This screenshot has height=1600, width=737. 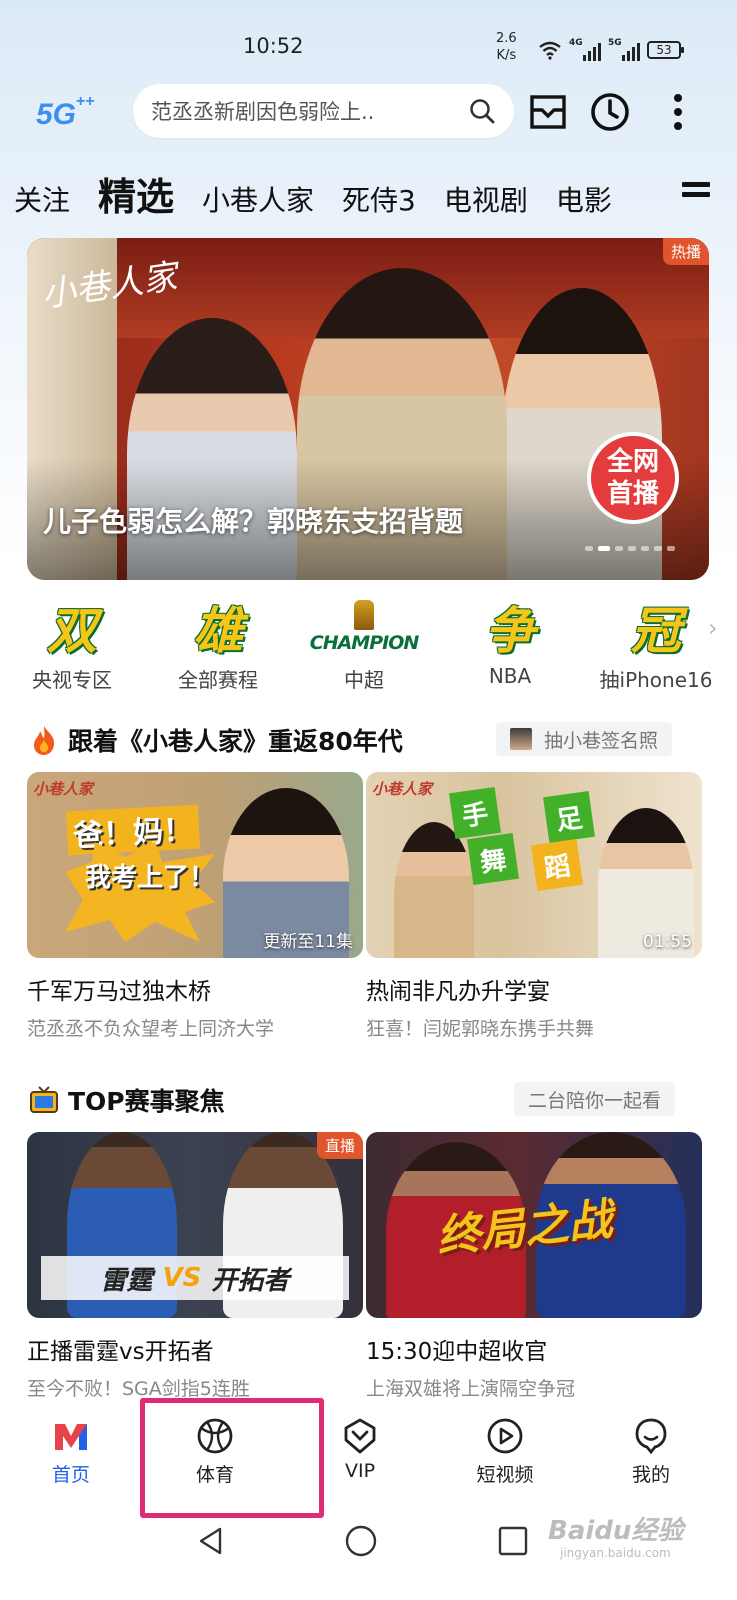 I want to click on card-title: 热闹非凡办升学宴, so click(x=458, y=992).